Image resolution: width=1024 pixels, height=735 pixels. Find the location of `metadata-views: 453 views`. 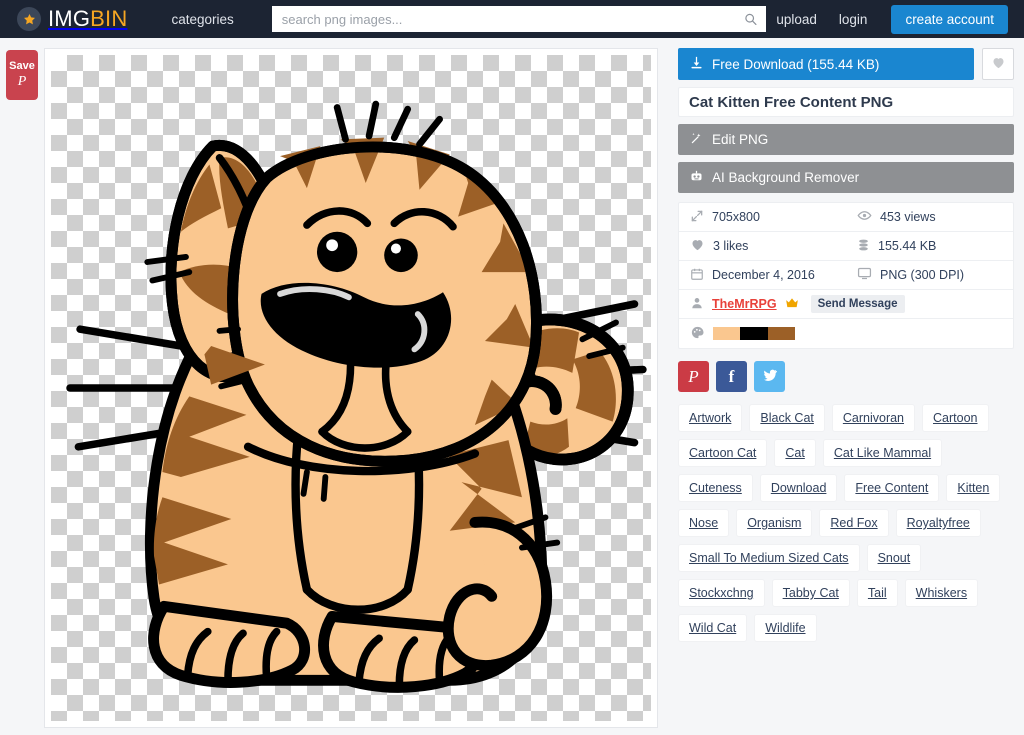

metadata-views: 453 views is located at coordinates (929, 217).